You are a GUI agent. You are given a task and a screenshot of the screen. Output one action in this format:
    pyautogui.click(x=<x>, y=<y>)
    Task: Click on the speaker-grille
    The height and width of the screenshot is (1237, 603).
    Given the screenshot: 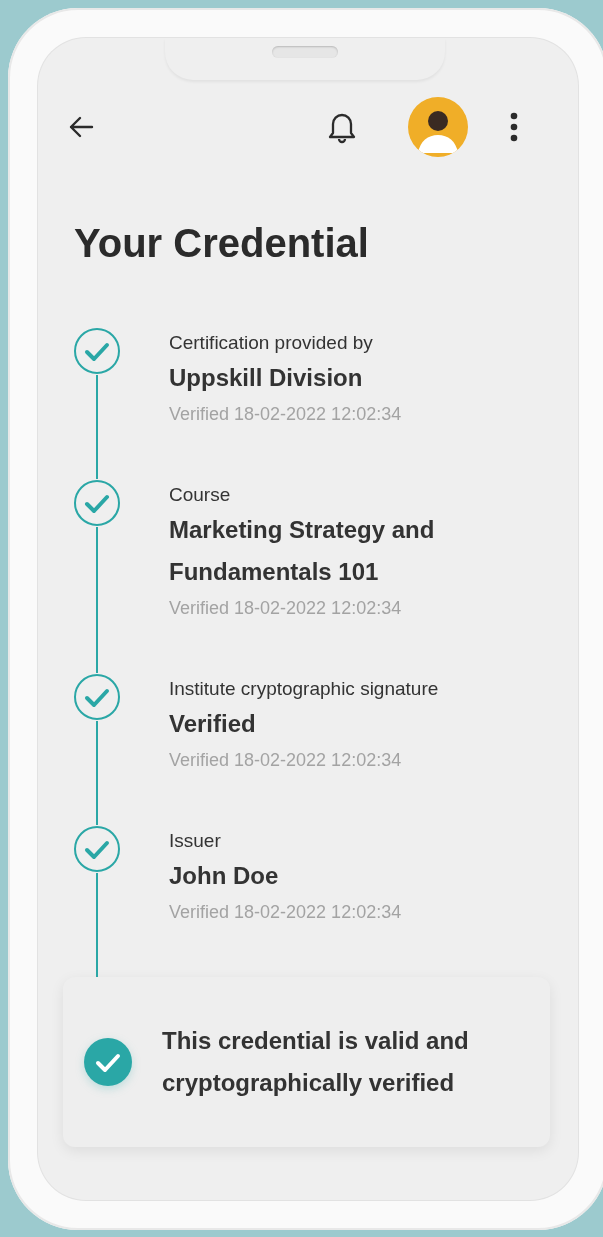 What is the action you would take?
    pyautogui.click(x=305, y=52)
    